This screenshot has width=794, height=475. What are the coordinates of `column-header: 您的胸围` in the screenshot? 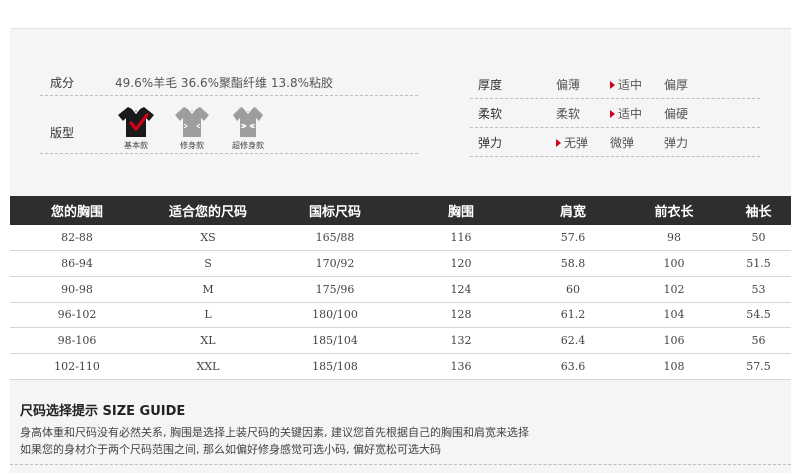 It's located at (77, 210).